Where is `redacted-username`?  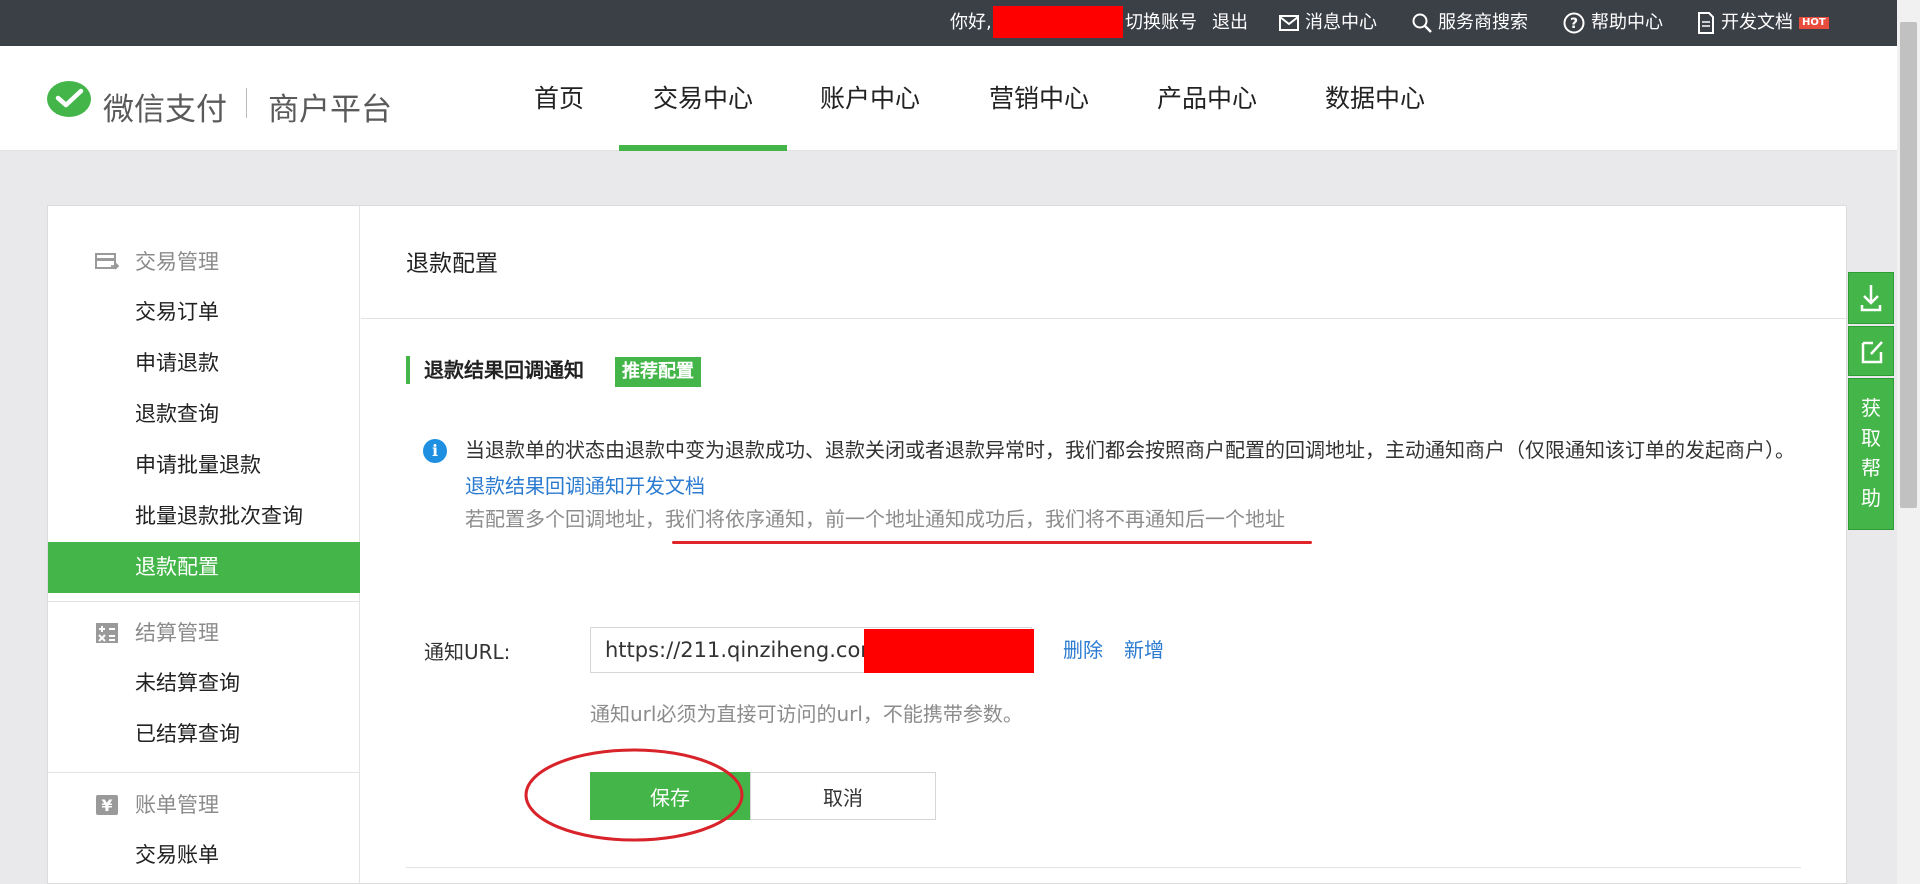 redacted-username is located at coordinates (1058, 22).